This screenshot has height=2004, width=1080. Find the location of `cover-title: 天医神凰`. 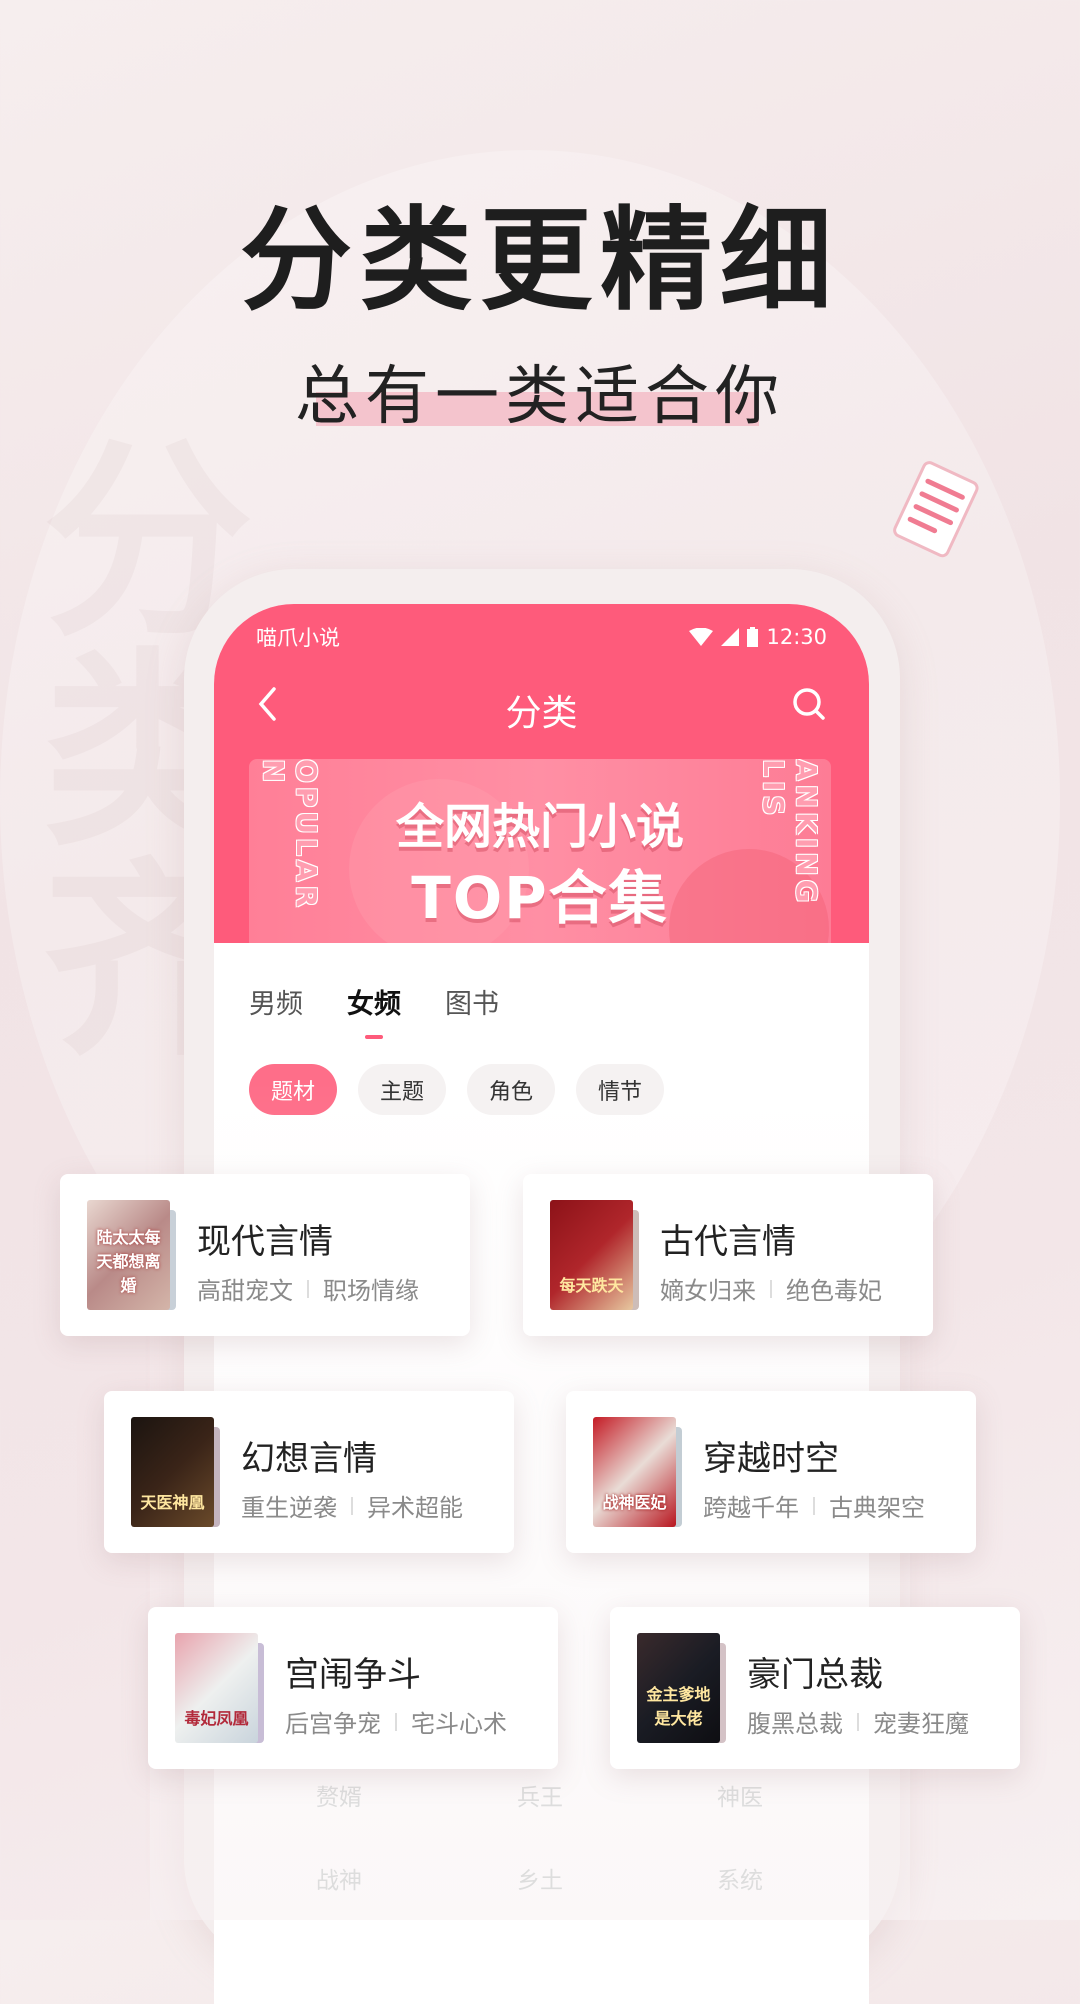

cover-title: 天医神凰 is located at coordinates (172, 1502).